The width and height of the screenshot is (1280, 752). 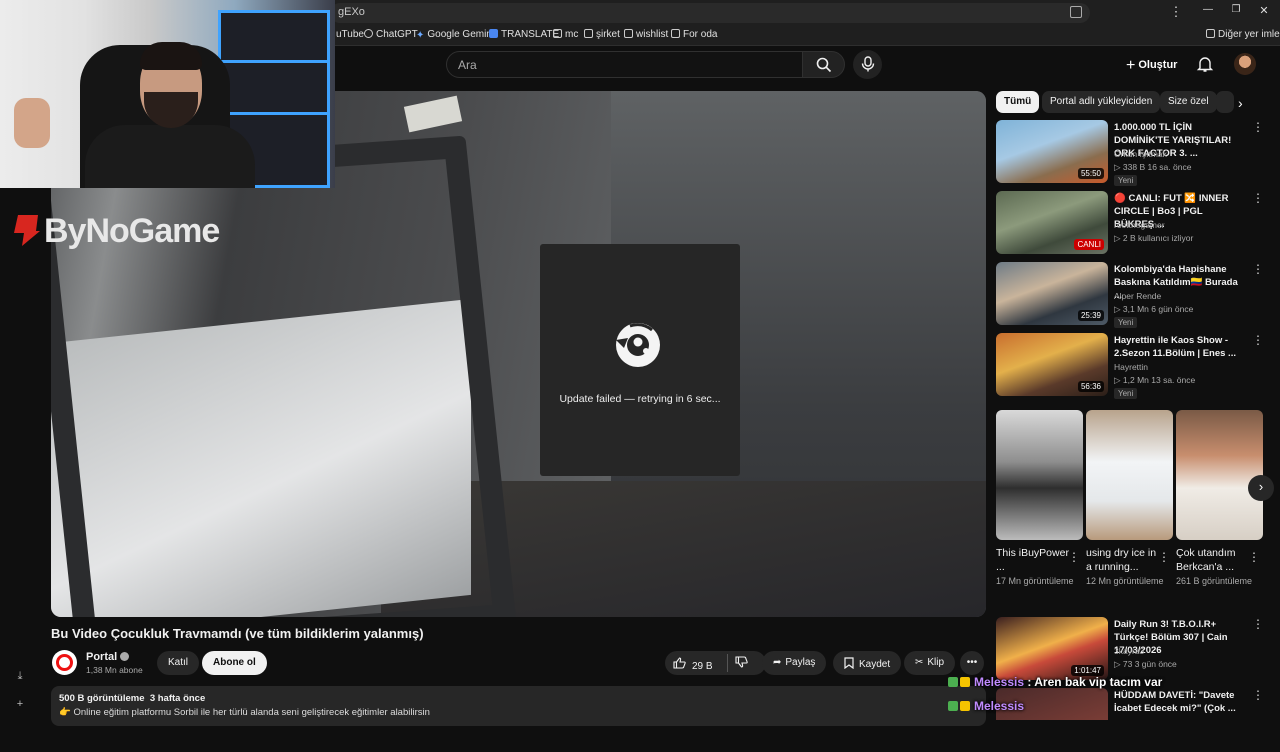 What do you see at coordinates (1249, 34) in the screenshot?
I see `other-bookmarks-label: Diğer yer imleri` at bounding box center [1249, 34].